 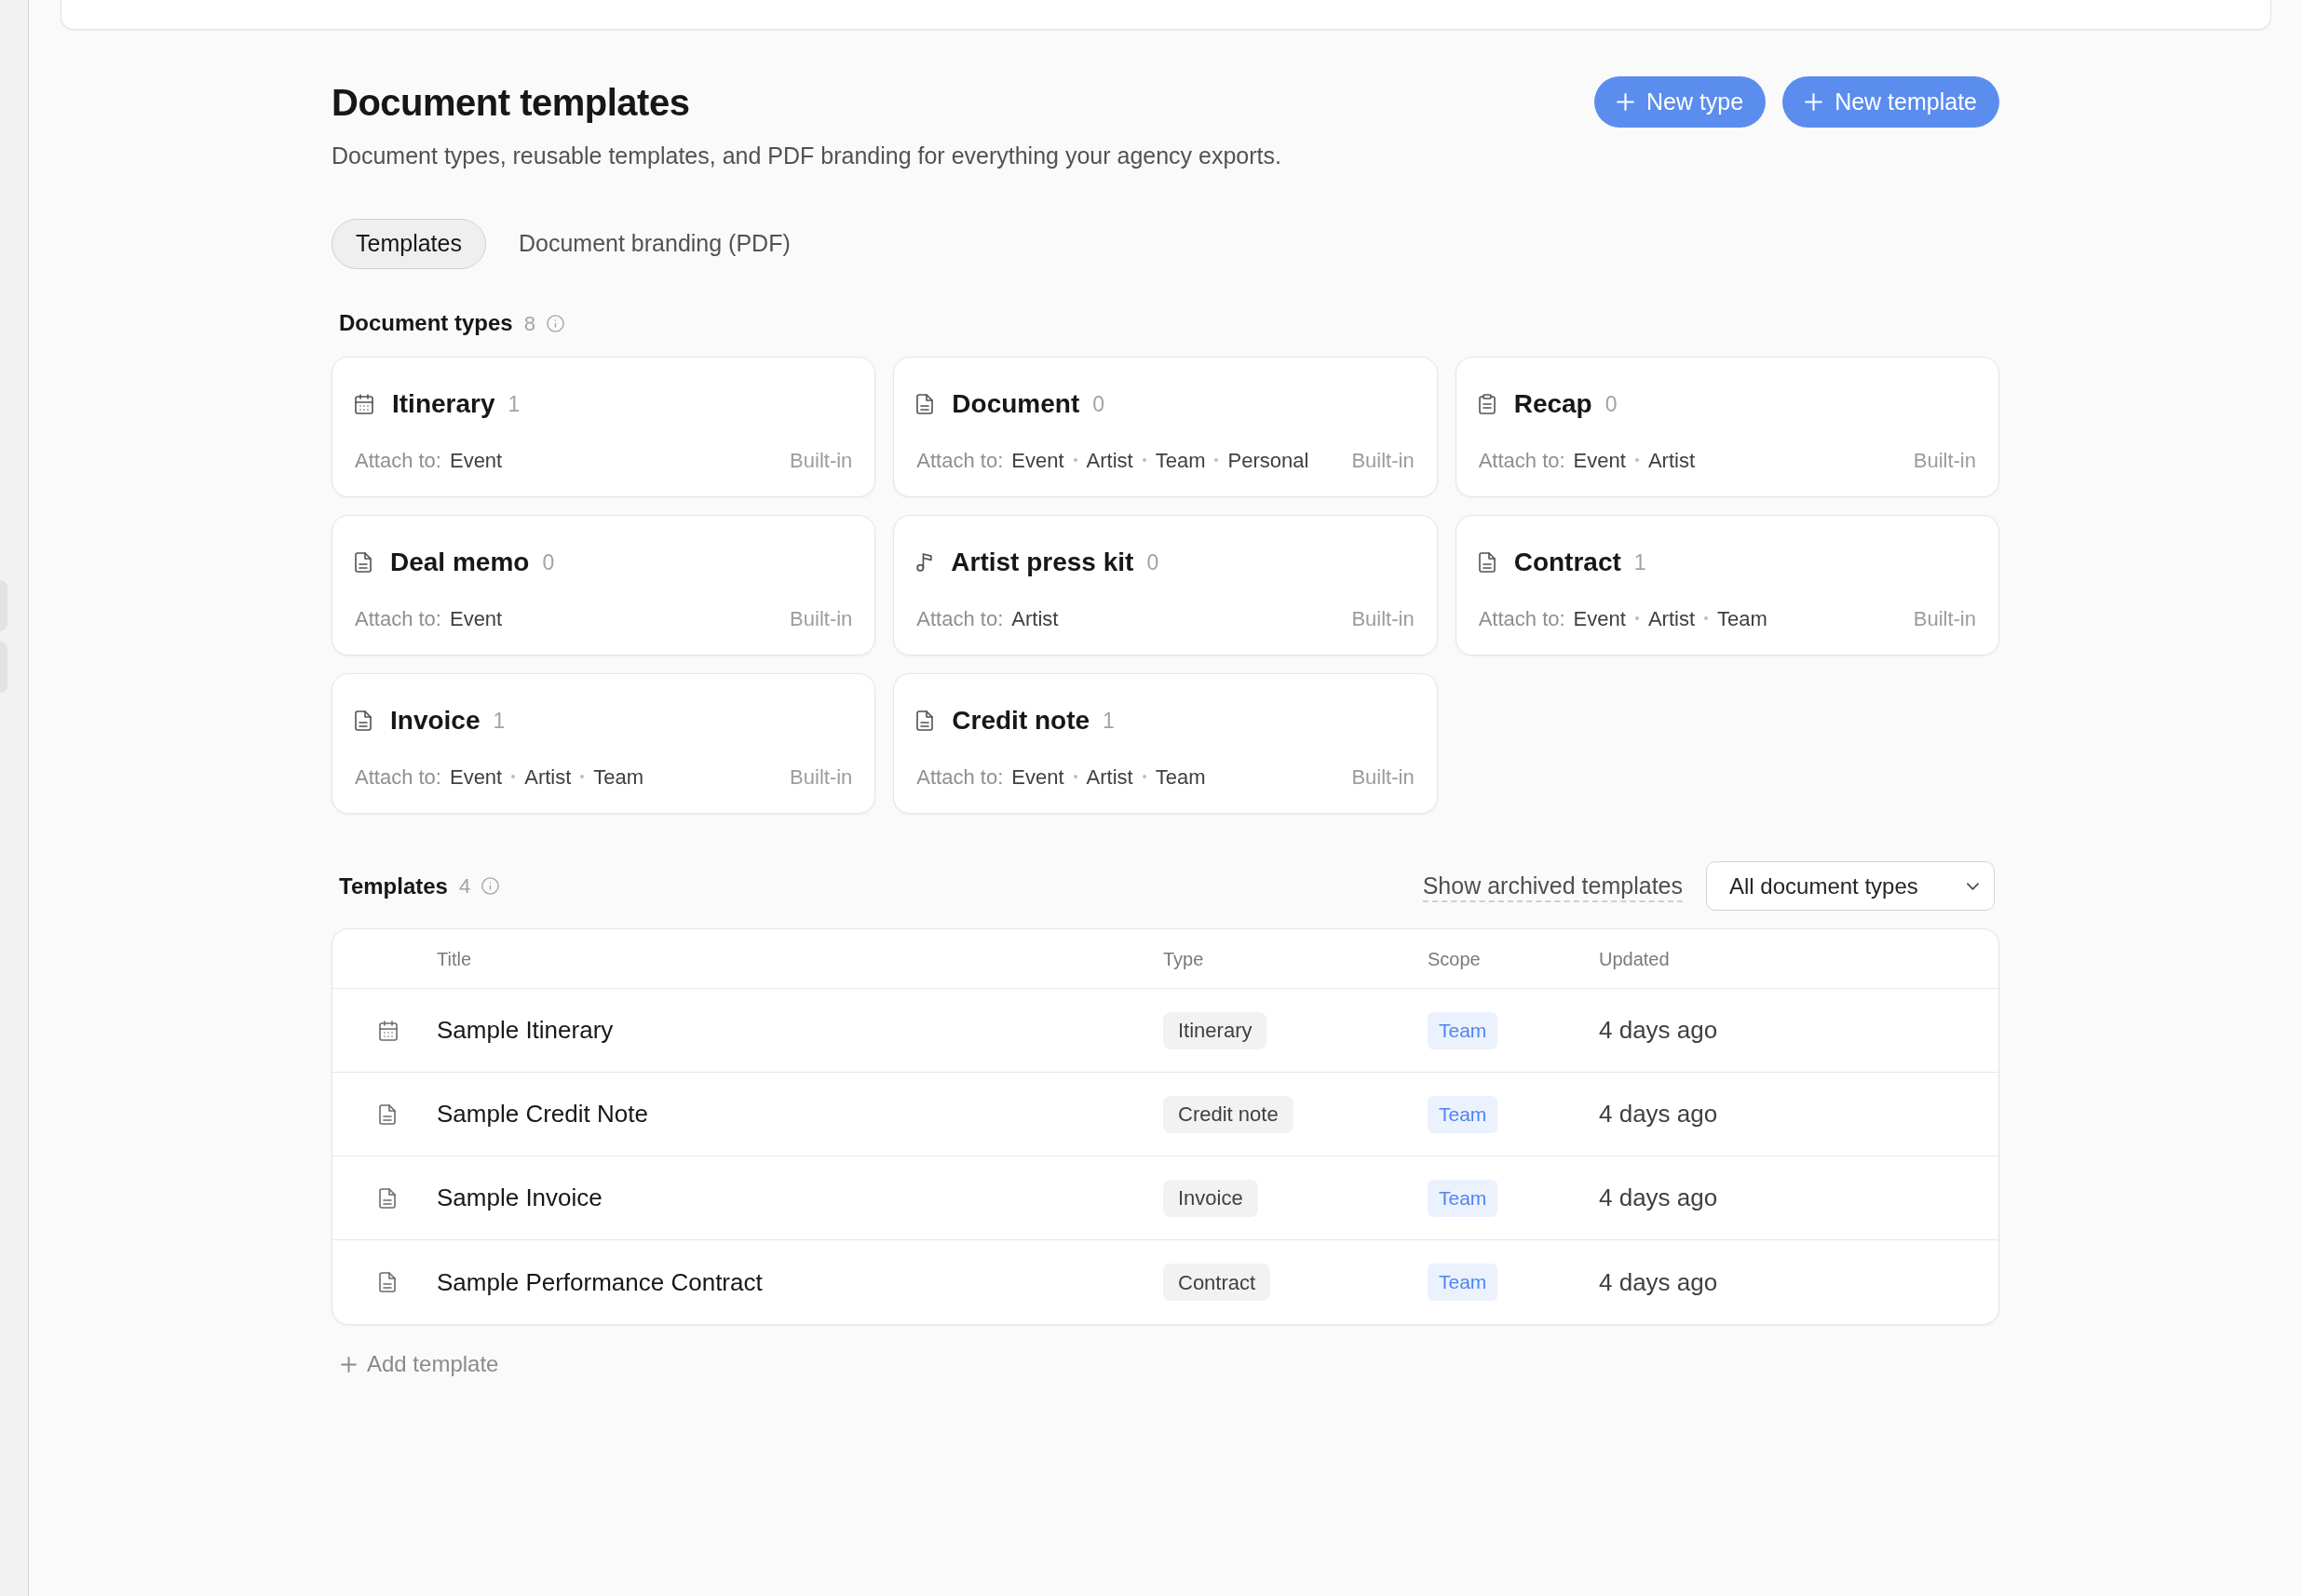 What do you see at coordinates (426, 323) in the screenshot?
I see `section-heading: Document types` at bounding box center [426, 323].